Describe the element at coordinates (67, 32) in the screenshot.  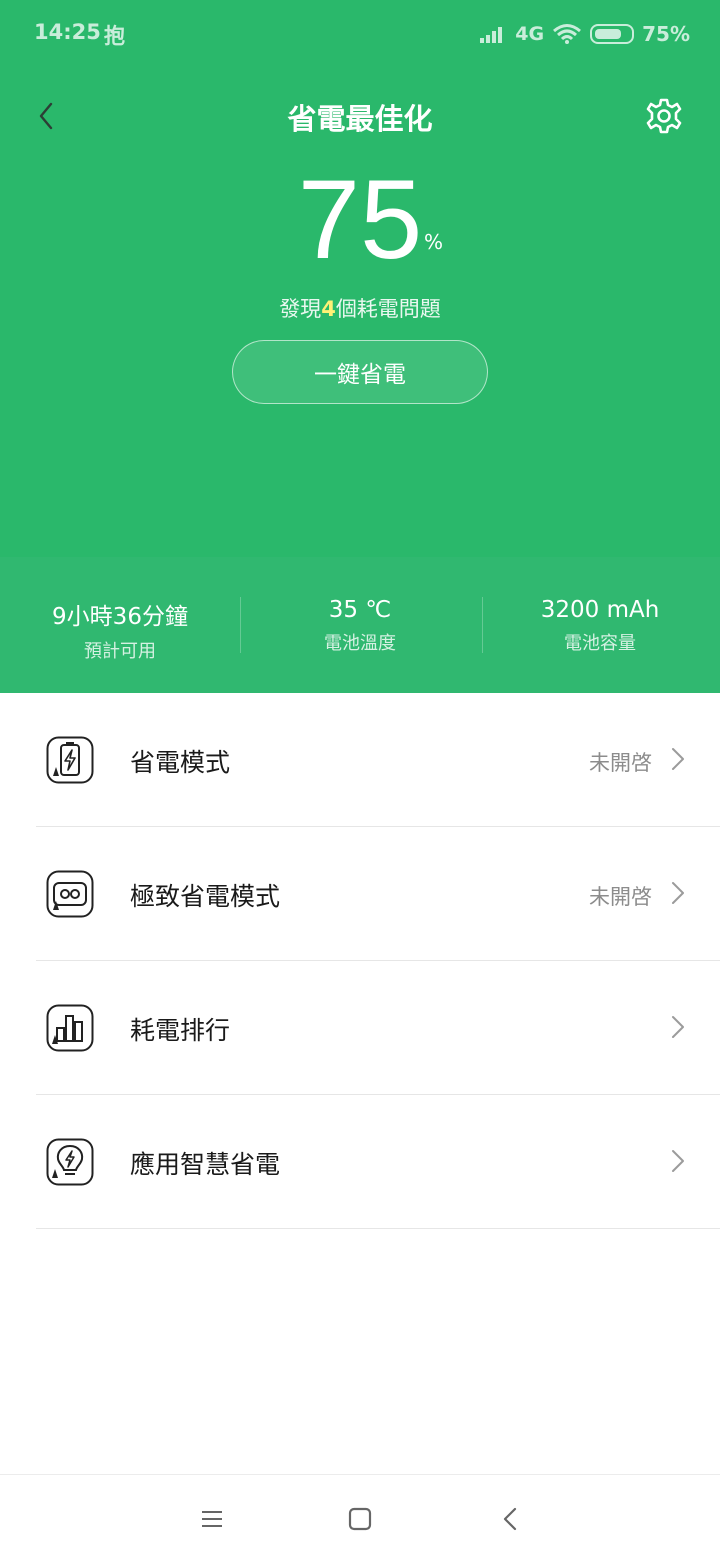
I see `status-time: 14:25` at that location.